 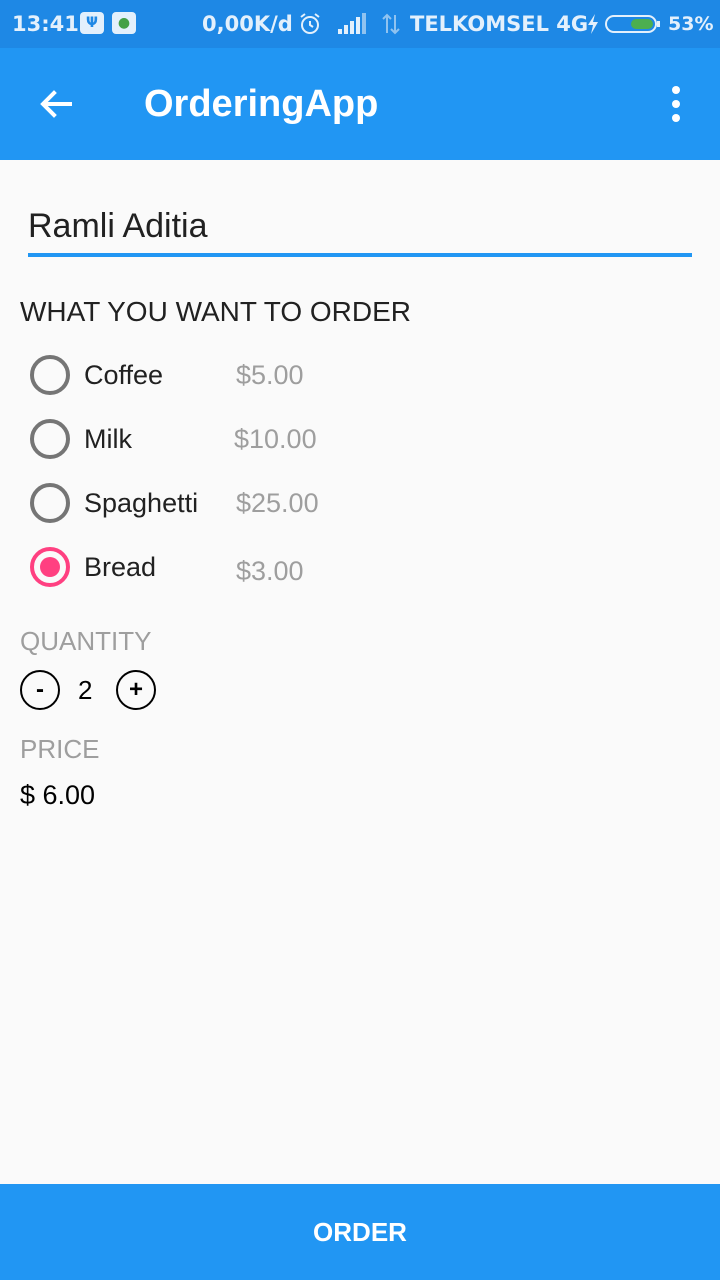 I want to click on status-battery-percent: 53%, so click(x=691, y=24).